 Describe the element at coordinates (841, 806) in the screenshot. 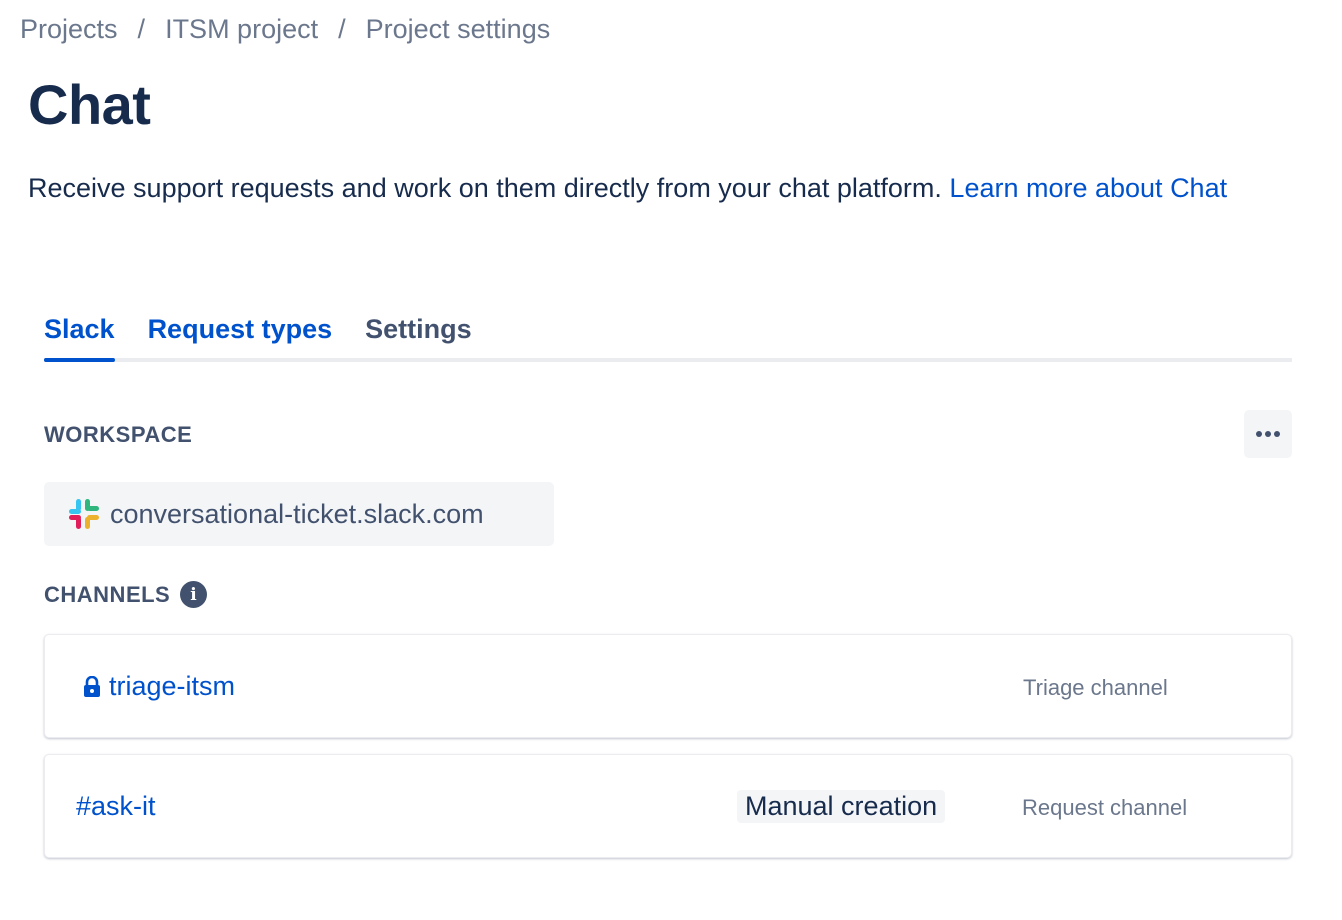

I see `manual-creation-badge: Manual creation` at that location.